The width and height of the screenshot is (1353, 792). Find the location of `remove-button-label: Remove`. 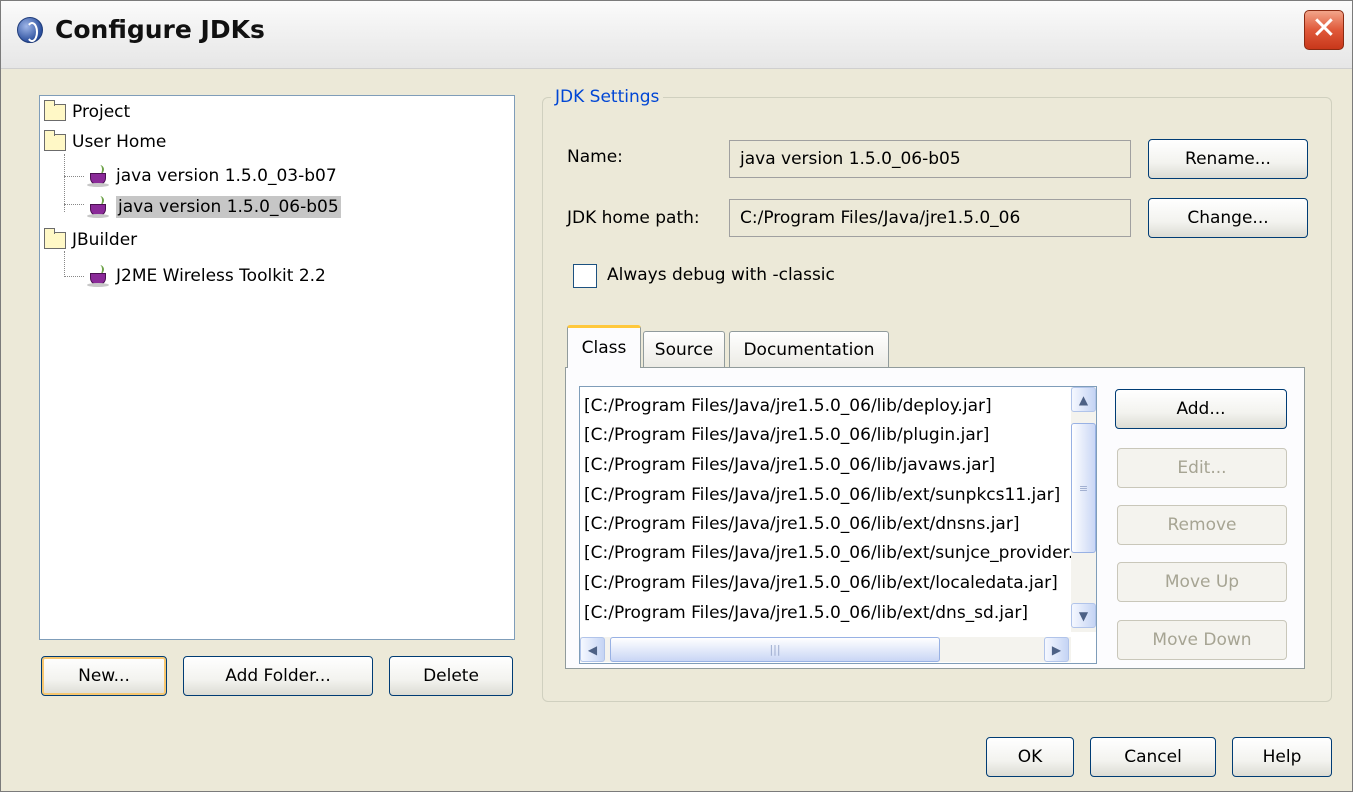

remove-button-label: Remove is located at coordinates (1202, 525).